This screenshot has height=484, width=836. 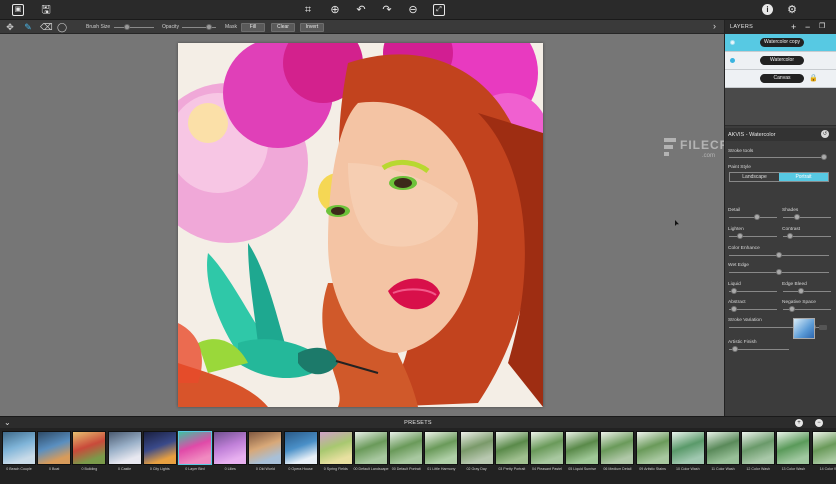 I want to click on shades-knob, so click(x=796, y=217).